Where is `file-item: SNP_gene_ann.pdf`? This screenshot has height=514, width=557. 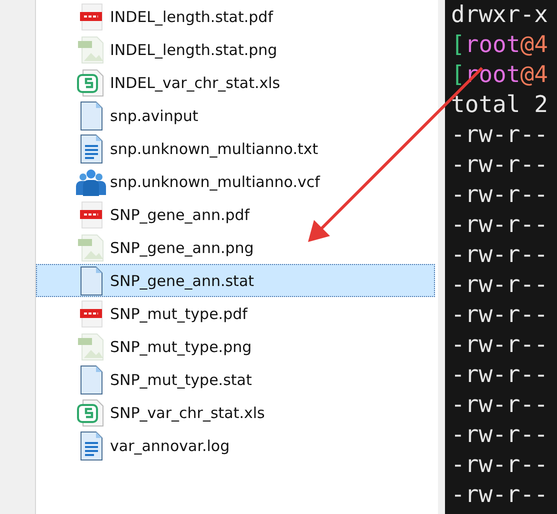
file-item: SNP_gene_ann.pdf is located at coordinates (235, 214).